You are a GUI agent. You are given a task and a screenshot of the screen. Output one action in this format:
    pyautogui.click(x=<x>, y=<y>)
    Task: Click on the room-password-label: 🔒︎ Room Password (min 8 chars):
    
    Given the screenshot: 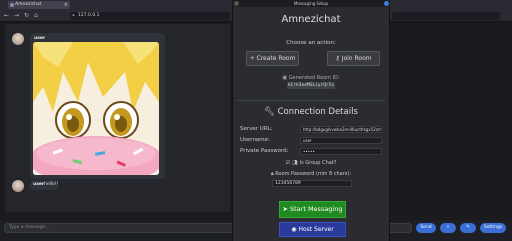 What is the action you would take?
    pyautogui.click(x=311, y=174)
    